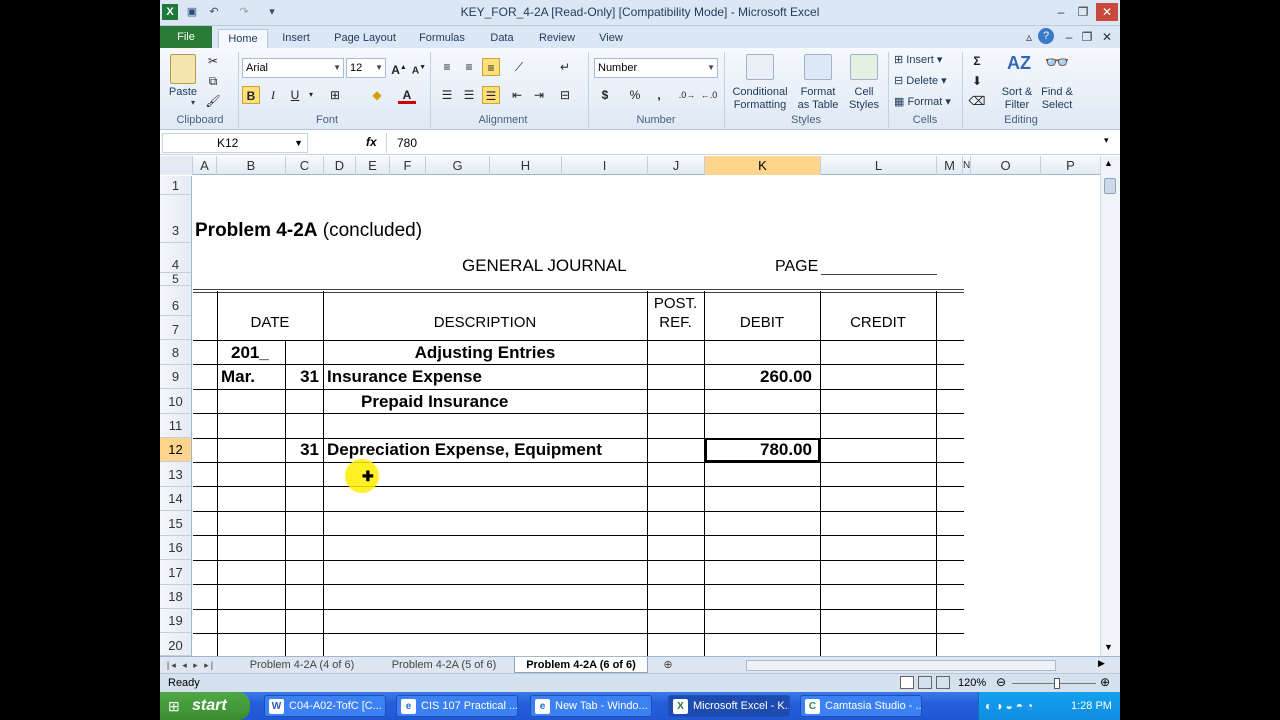  What do you see at coordinates (176, 401) in the screenshot?
I see `row-header-10: 10` at bounding box center [176, 401].